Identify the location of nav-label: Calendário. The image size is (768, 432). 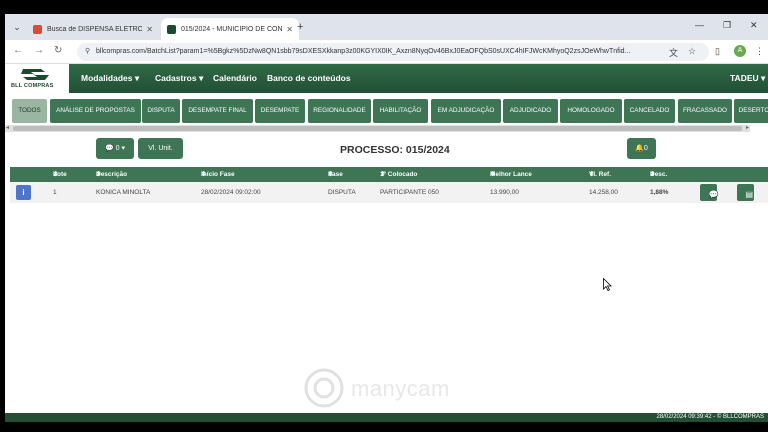
(235, 78).